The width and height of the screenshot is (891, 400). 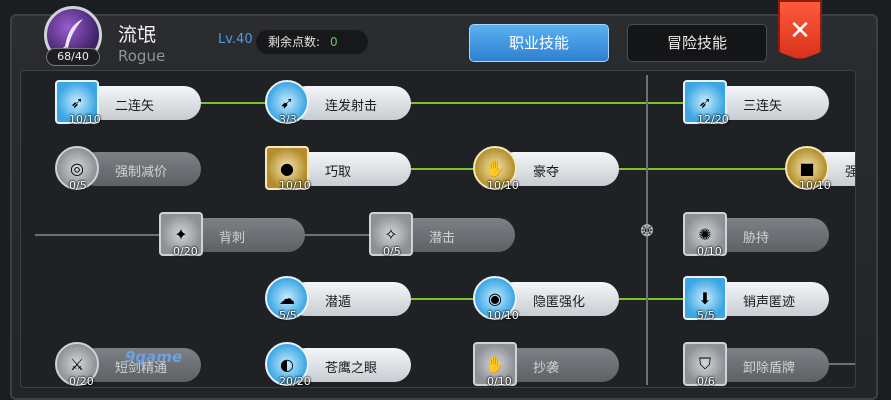 What do you see at coordinates (294, 42) in the screenshot?
I see `remaining-points-label: 剩余点数:` at bounding box center [294, 42].